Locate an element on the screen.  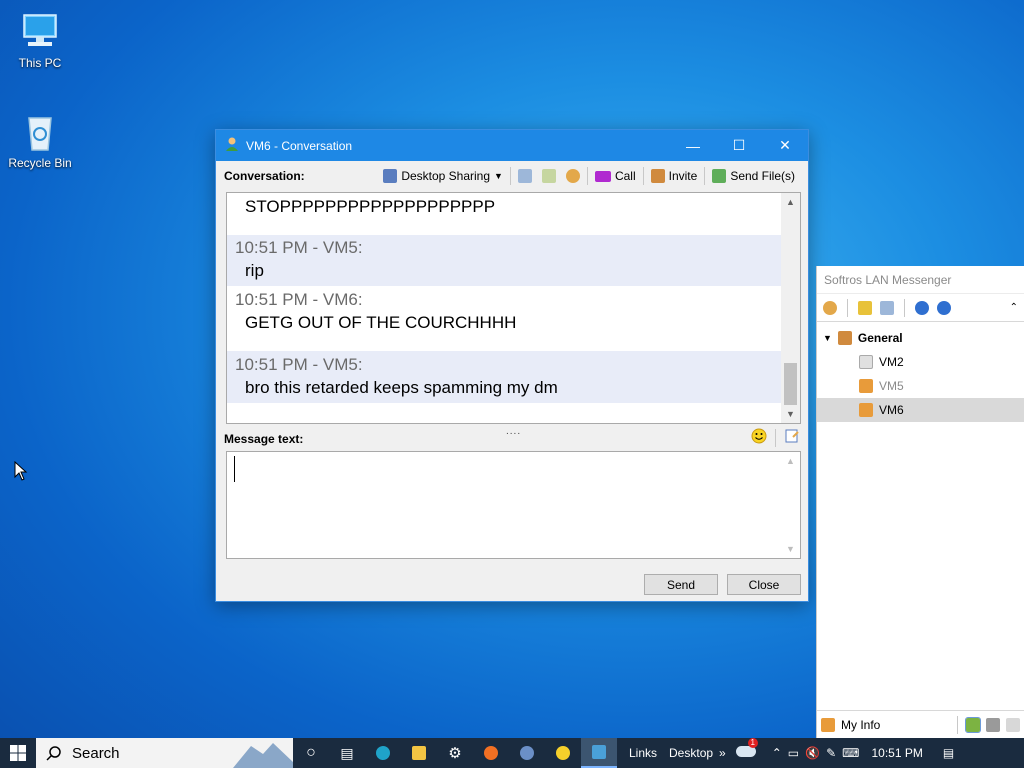
group-general: ▼ General is located at coordinates (920, 338).